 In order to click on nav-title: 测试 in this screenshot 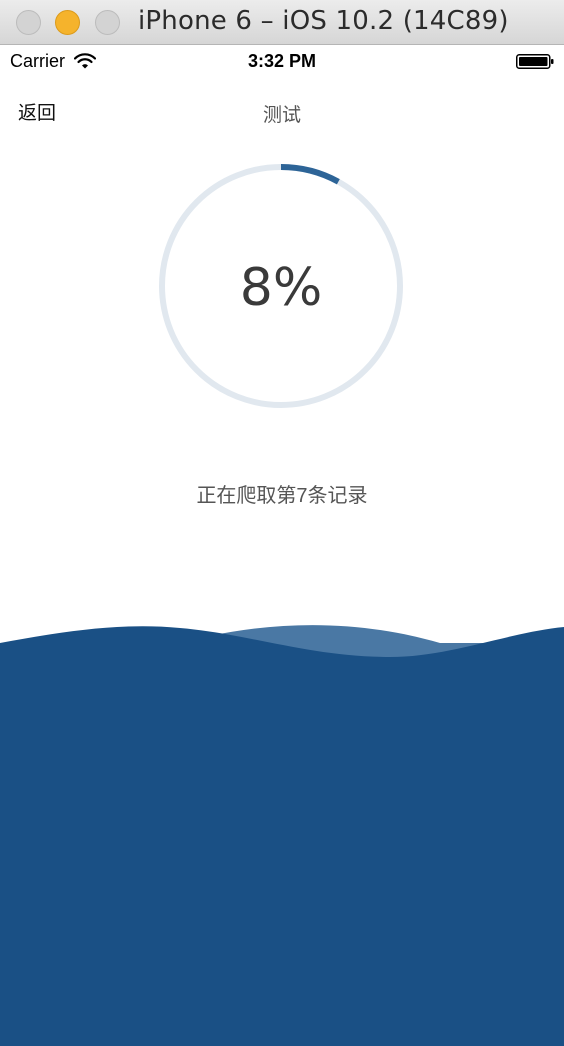, I will do `click(281, 115)`.